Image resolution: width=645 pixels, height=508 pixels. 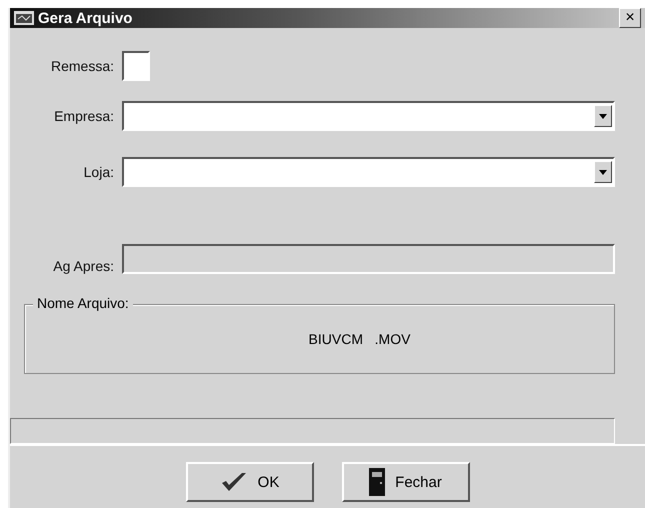 What do you see at coordinates (406, 482) in the screenshot?
I see `close-dialog-button: Fechar` at bounding box center [406, 482].